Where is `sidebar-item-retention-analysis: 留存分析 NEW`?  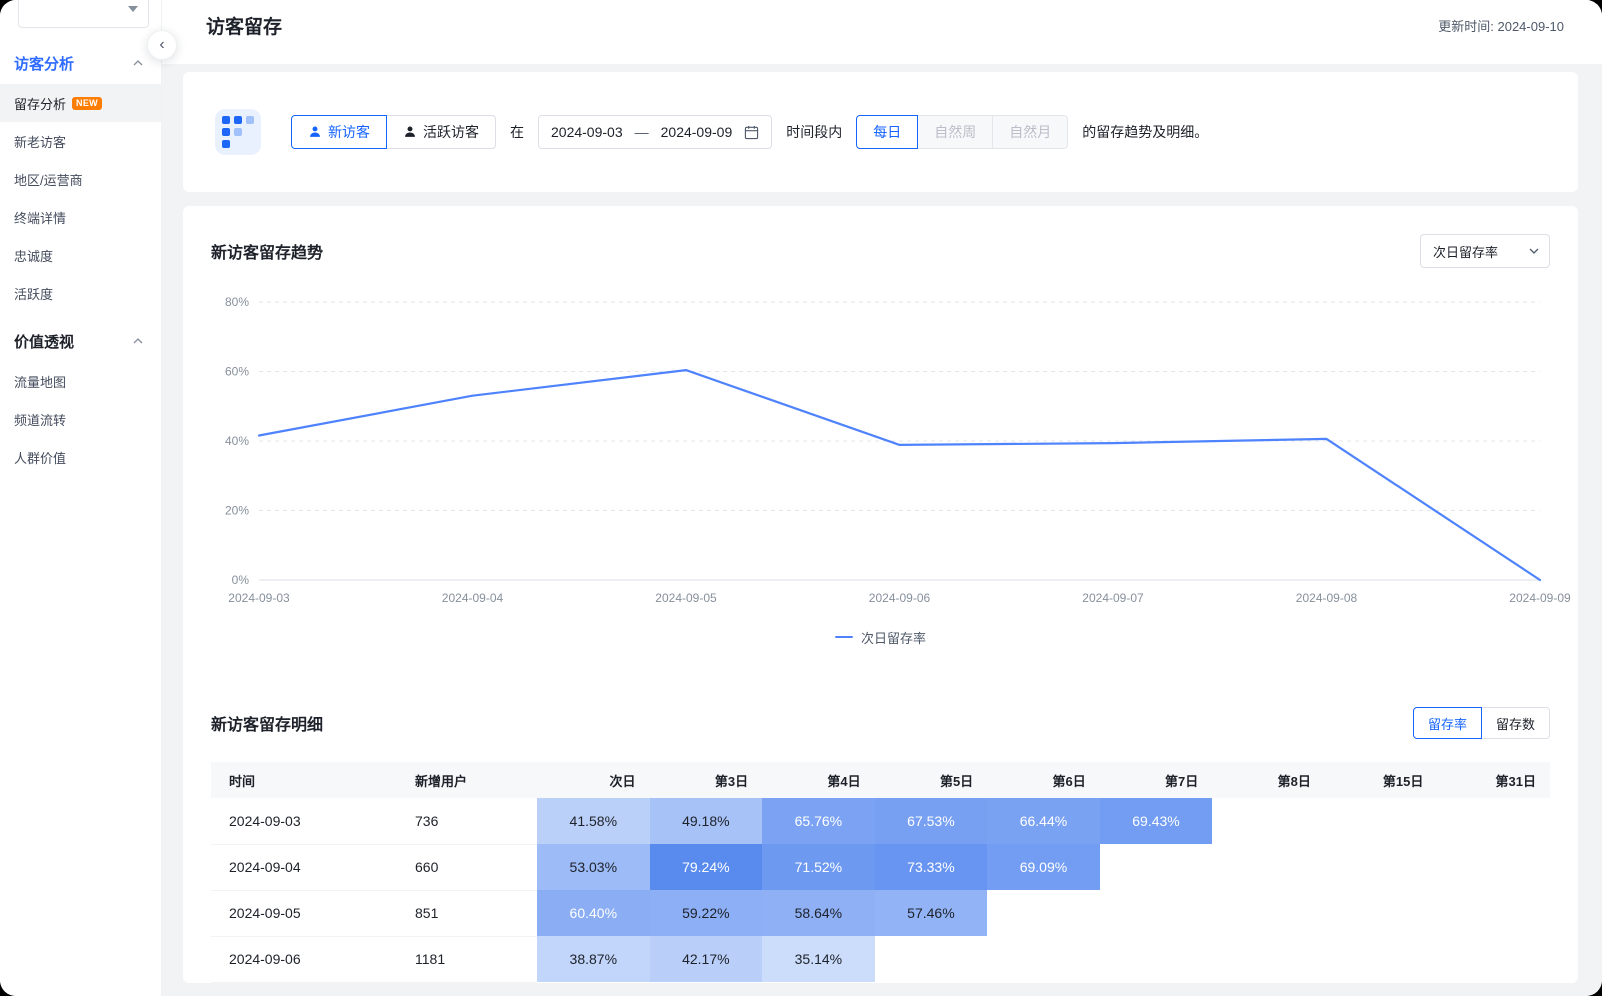
sidebar-item-retention-analysis: 留存分析 NEW is located at coordinates (80, 103).